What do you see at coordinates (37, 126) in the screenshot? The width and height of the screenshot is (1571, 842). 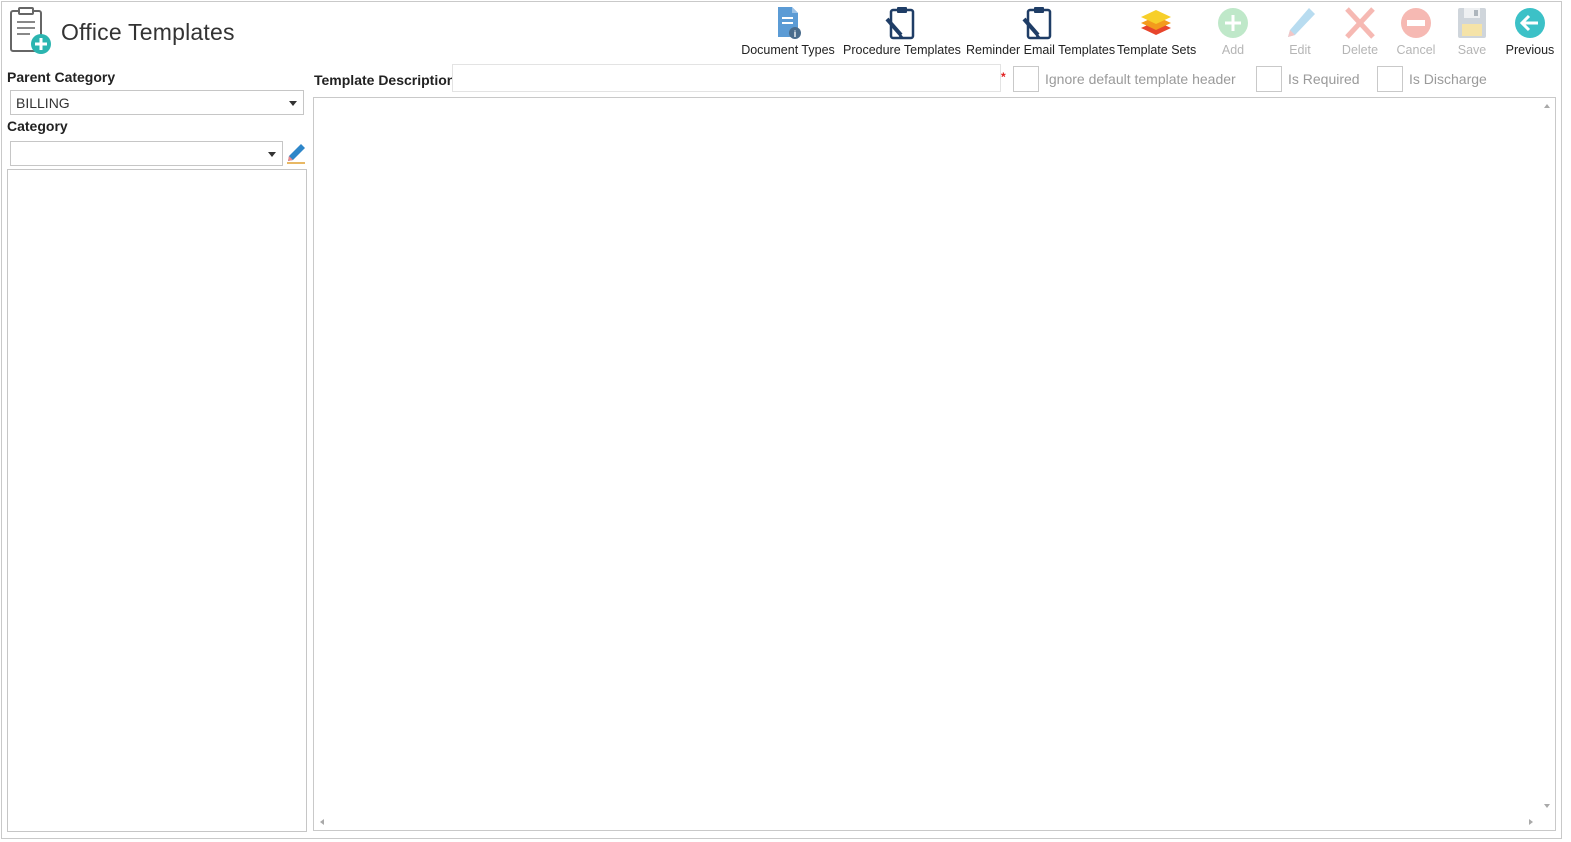 I see `category-label: Category` at bounding box center [37, 126].